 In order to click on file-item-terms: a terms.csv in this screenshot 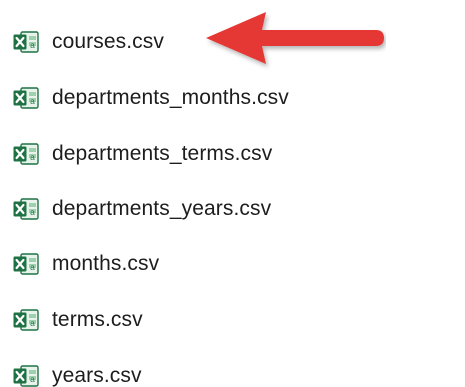, I will do `click(77, 320)`.